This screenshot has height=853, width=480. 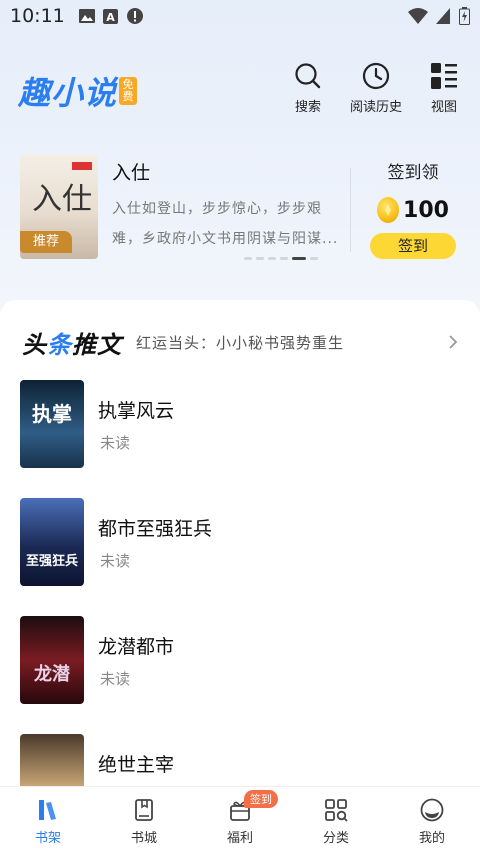 I want to click on app-logo: 趣小说 免费, so click(x=78, y=91).